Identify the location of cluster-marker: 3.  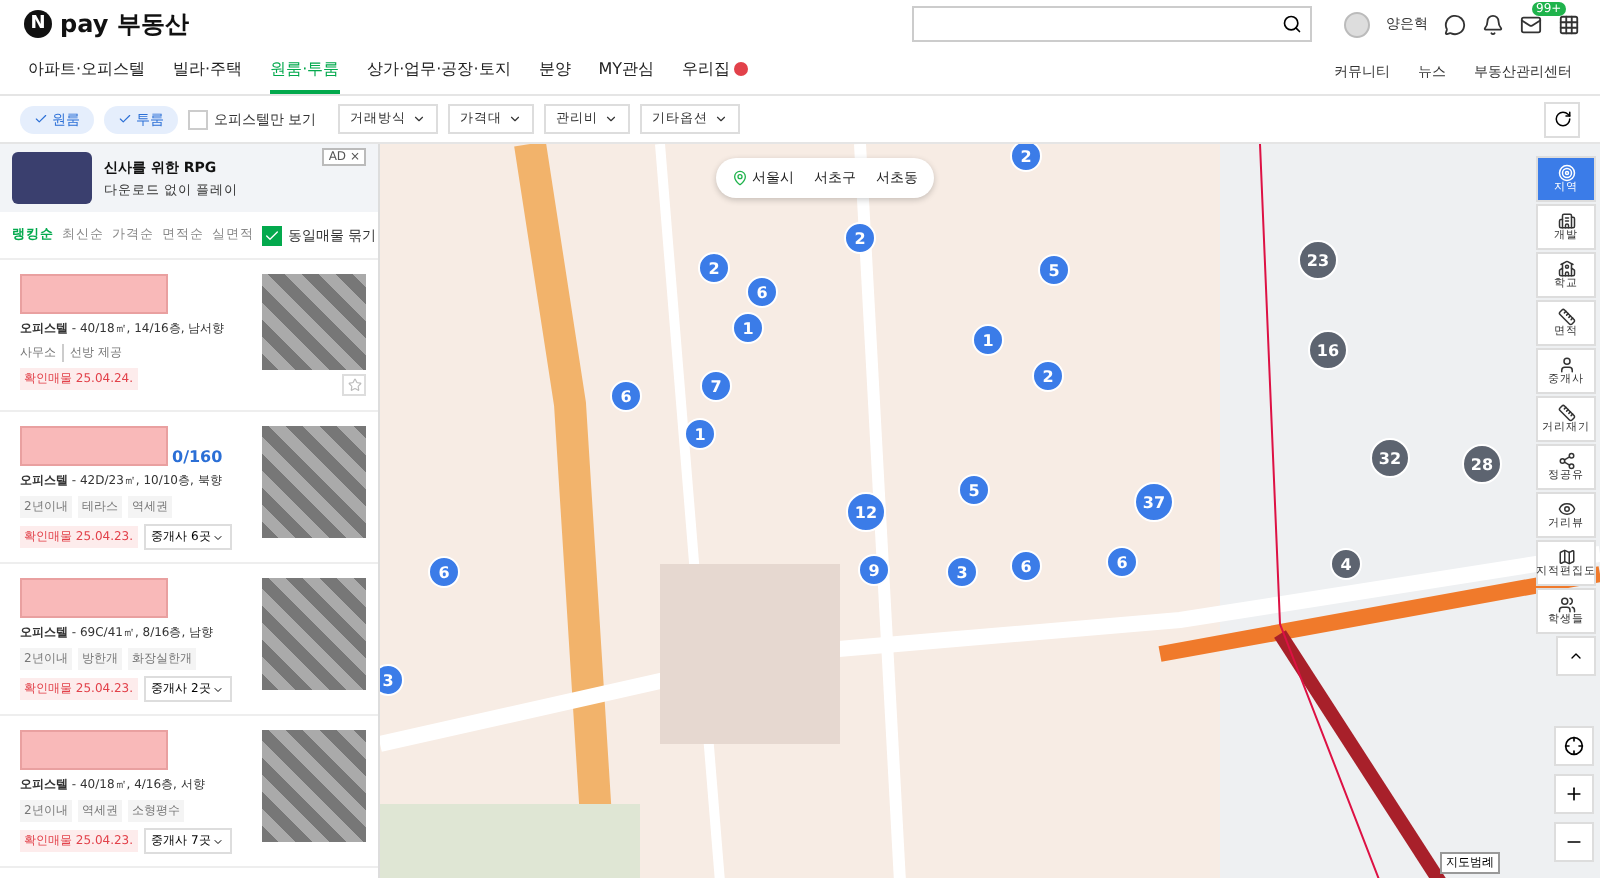
(392, 680).